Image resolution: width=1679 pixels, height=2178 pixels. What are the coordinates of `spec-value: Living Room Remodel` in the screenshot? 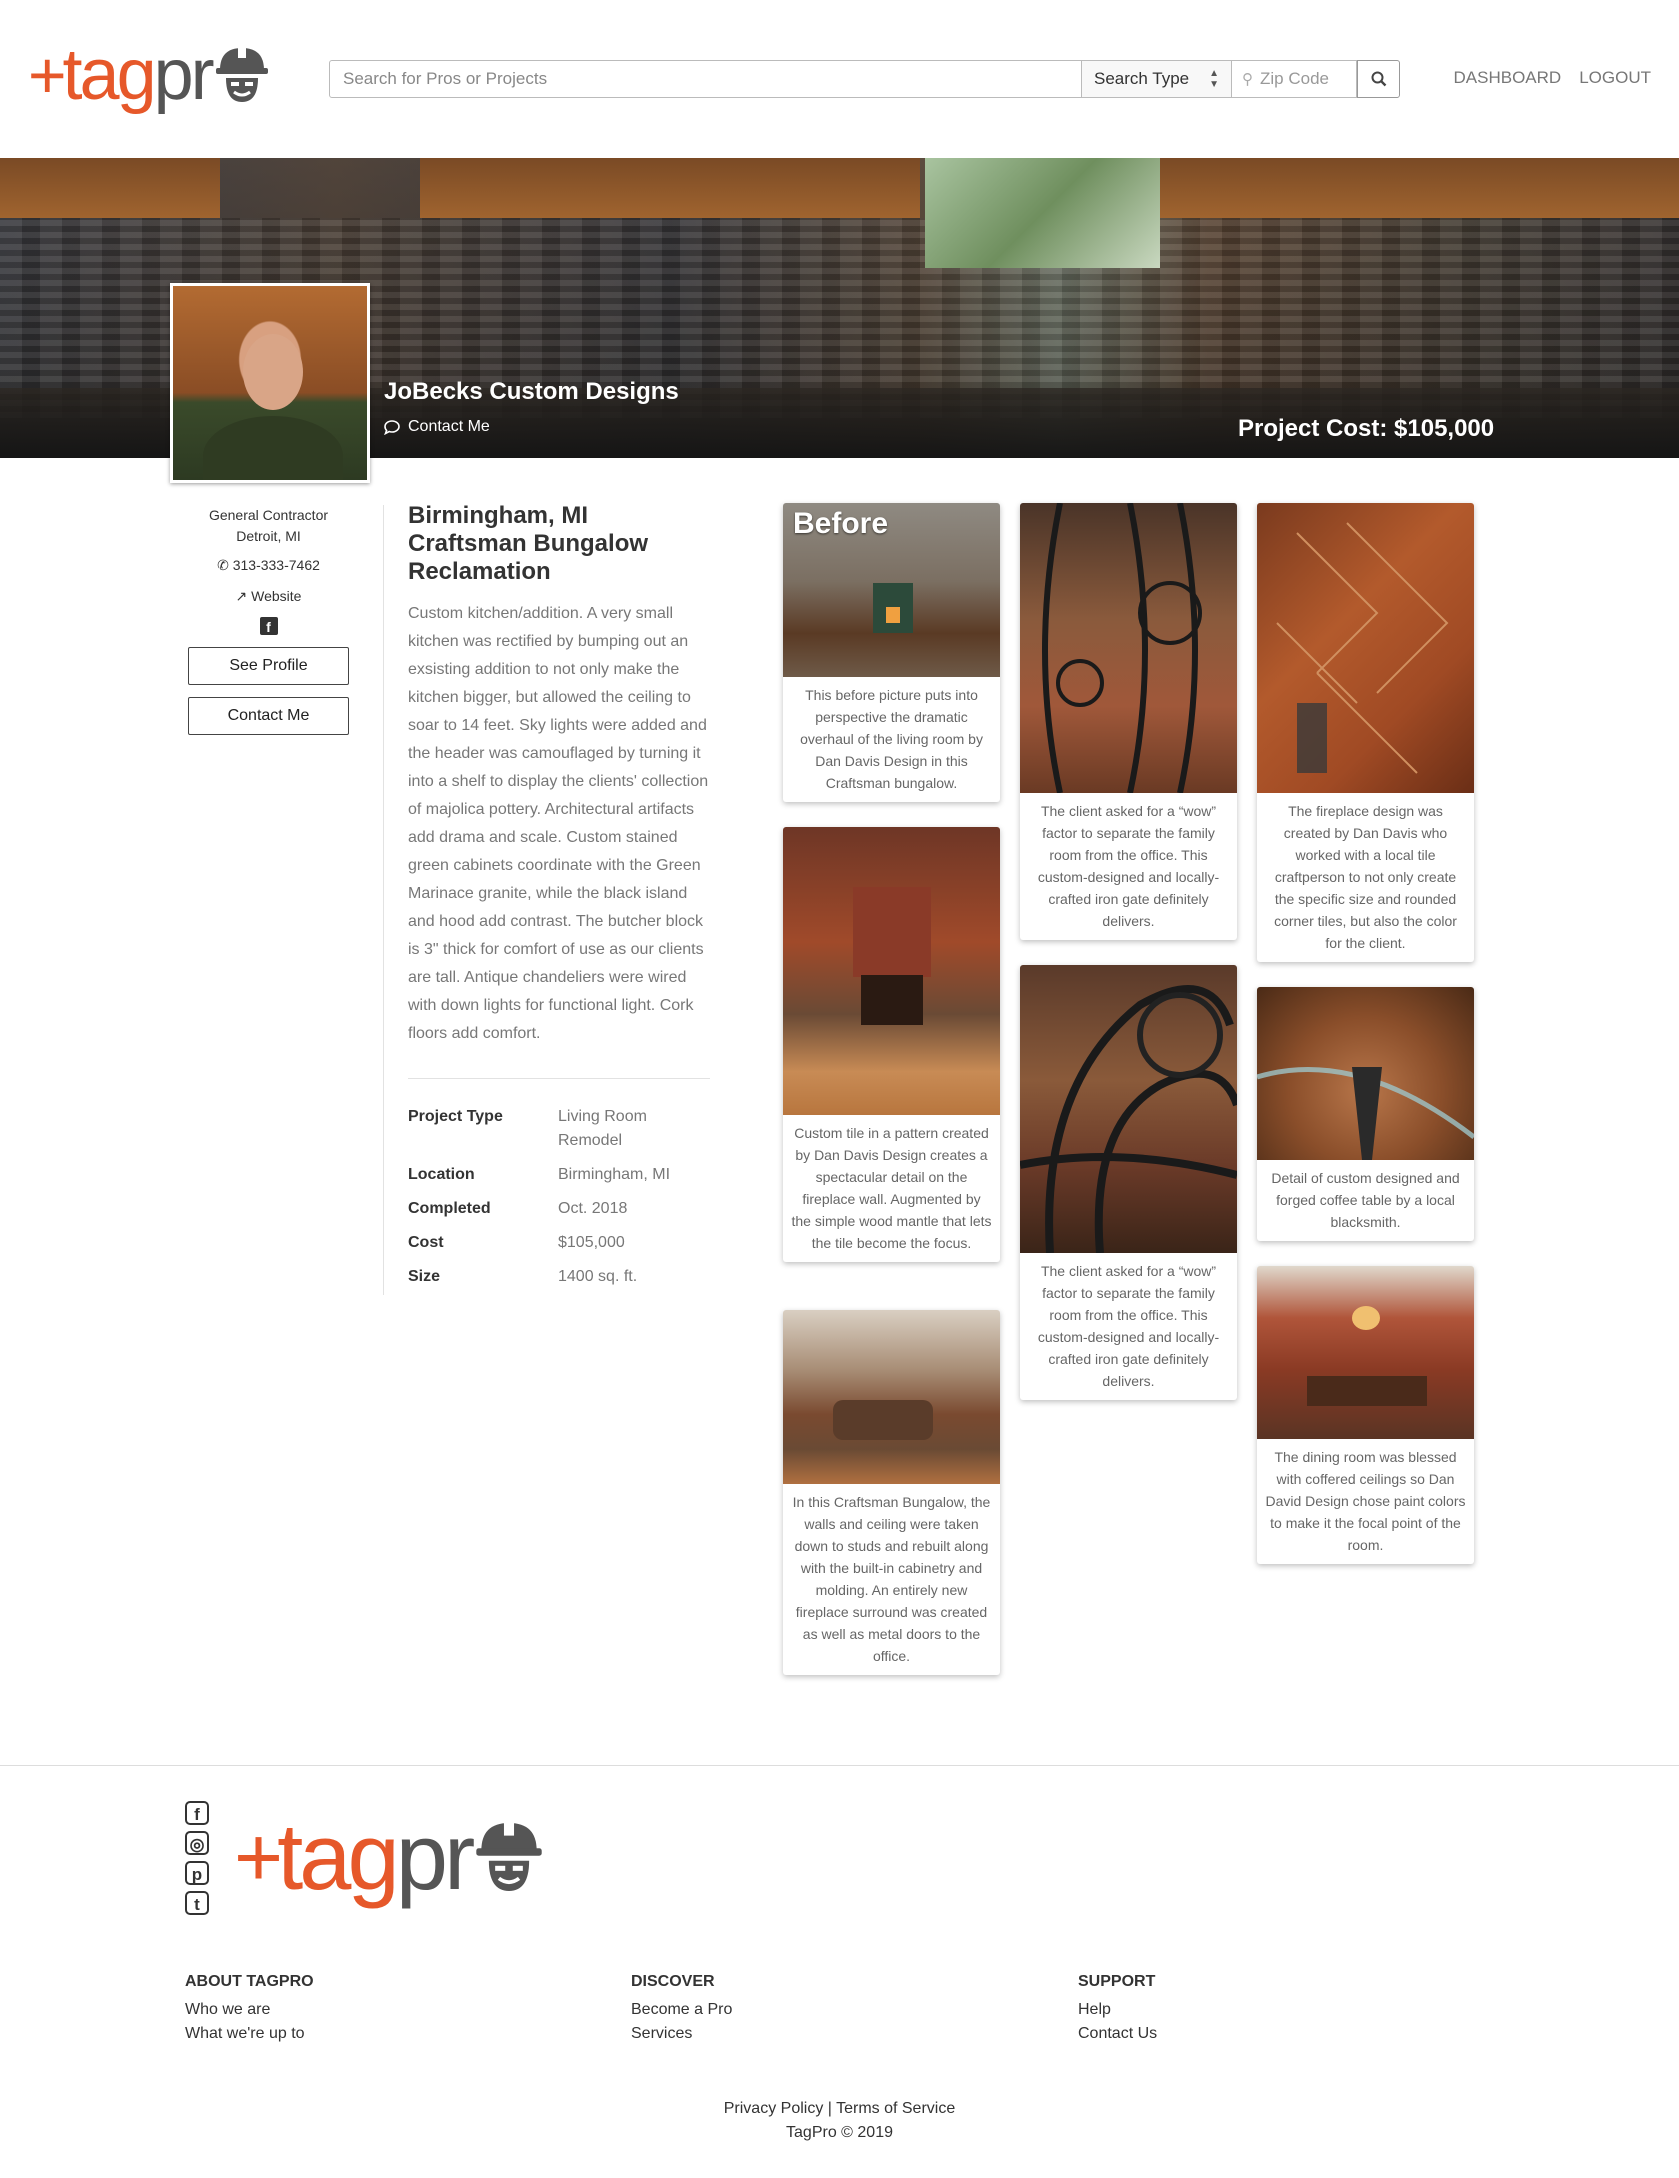 It's located at (602, 1128).